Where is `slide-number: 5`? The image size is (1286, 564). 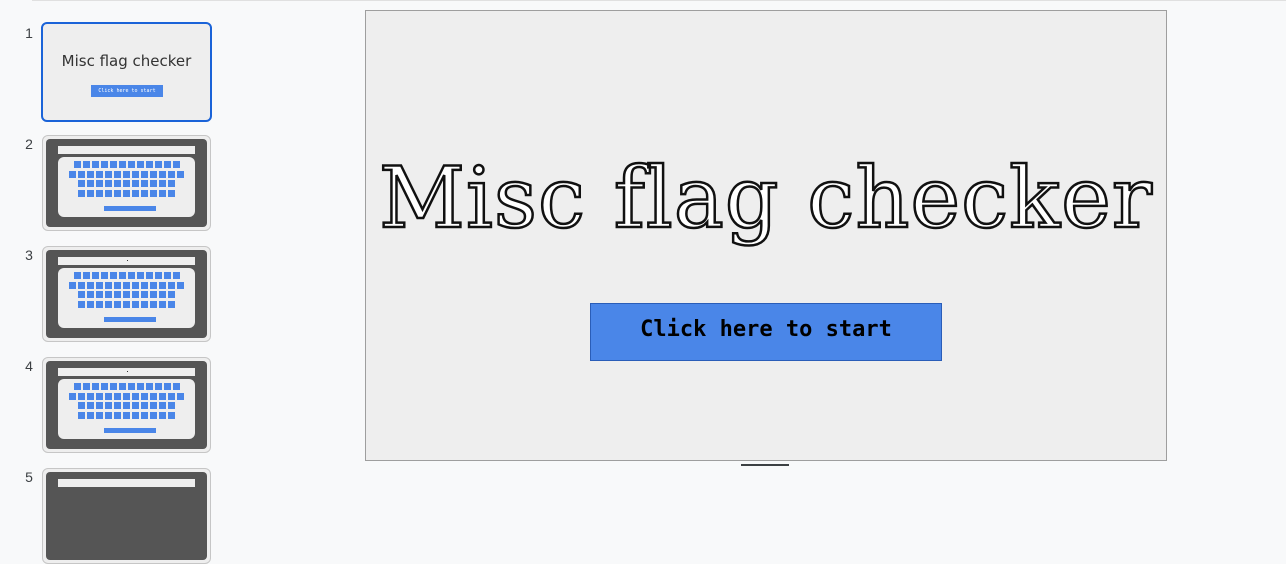 slide-number: 5 is located at coordinates (29, 477).